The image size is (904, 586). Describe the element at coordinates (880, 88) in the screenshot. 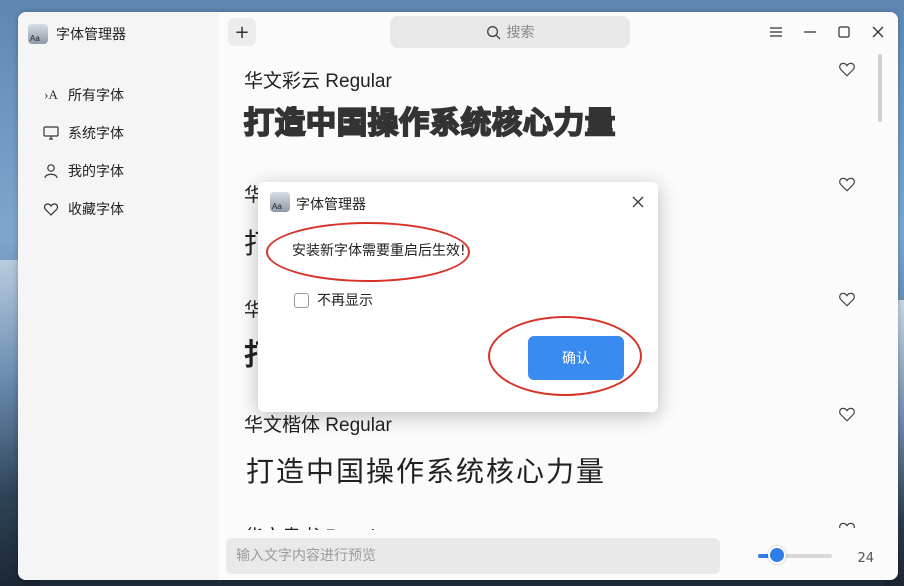

I see `scrollbar` at that location.